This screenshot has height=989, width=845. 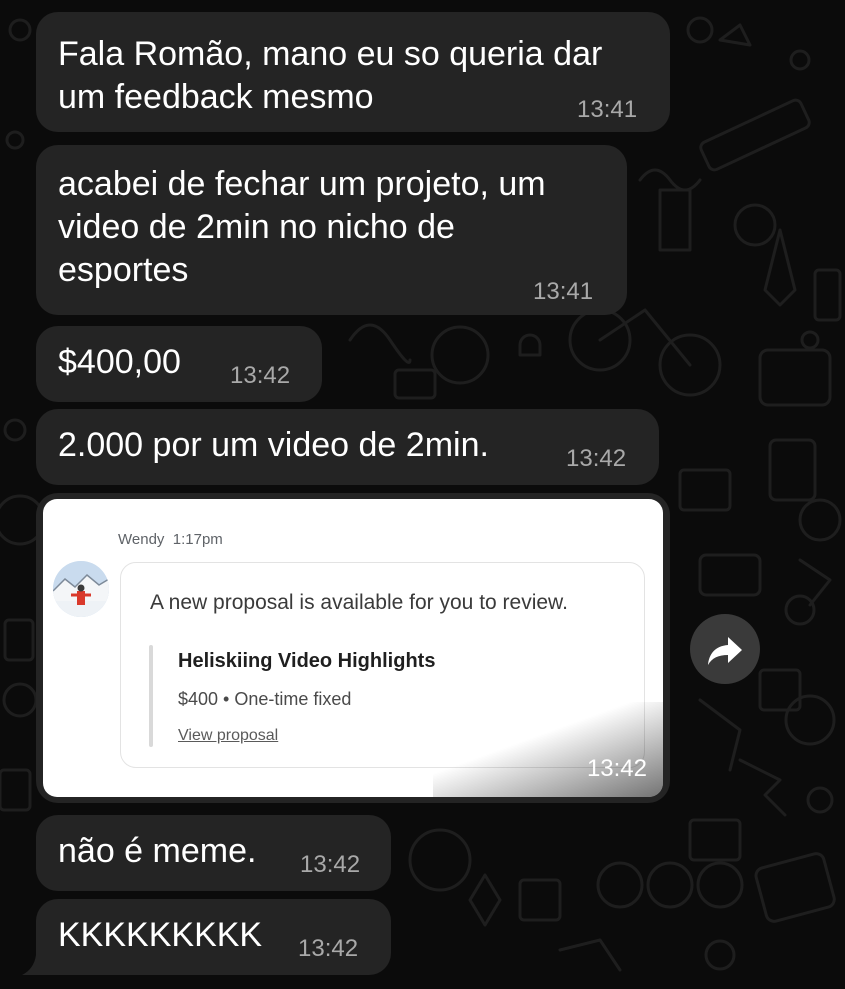 I want to click on message-text: 2.000 por um video de 2min., so click(x=273, y=445).